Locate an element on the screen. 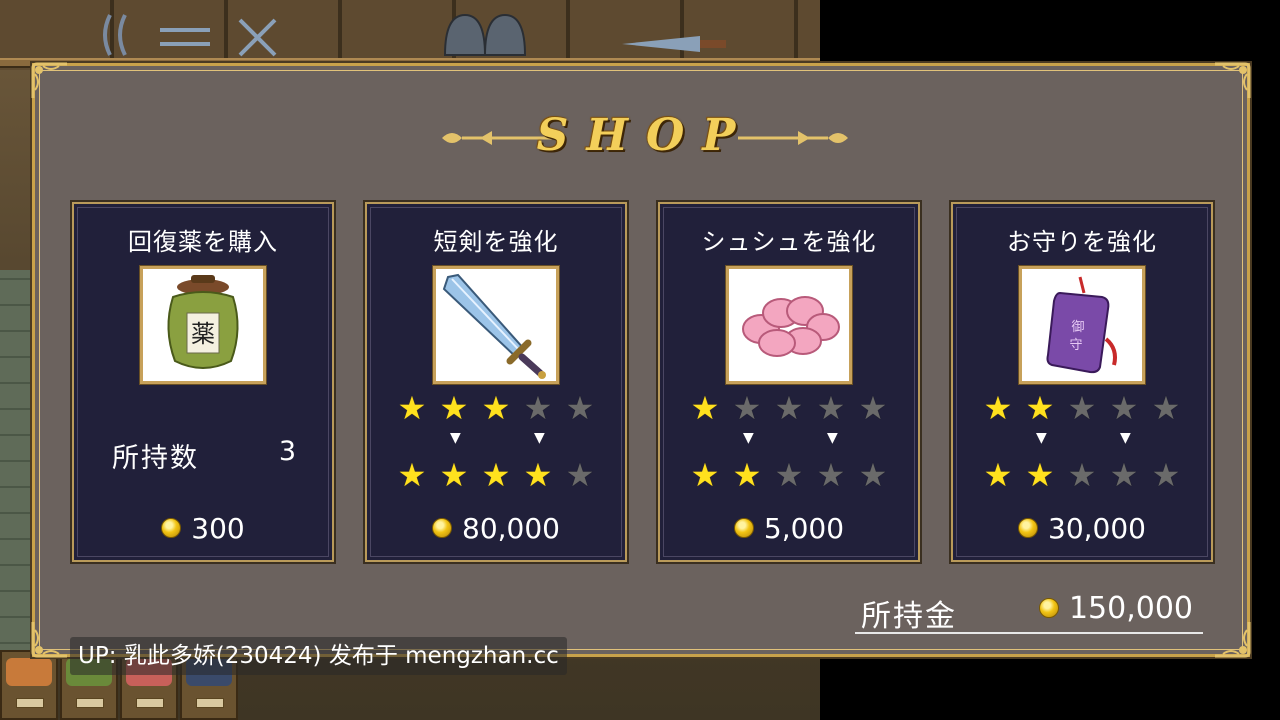 The image size is (1280, 720). svg-text: 薬 is located at coordinates (203, 334).